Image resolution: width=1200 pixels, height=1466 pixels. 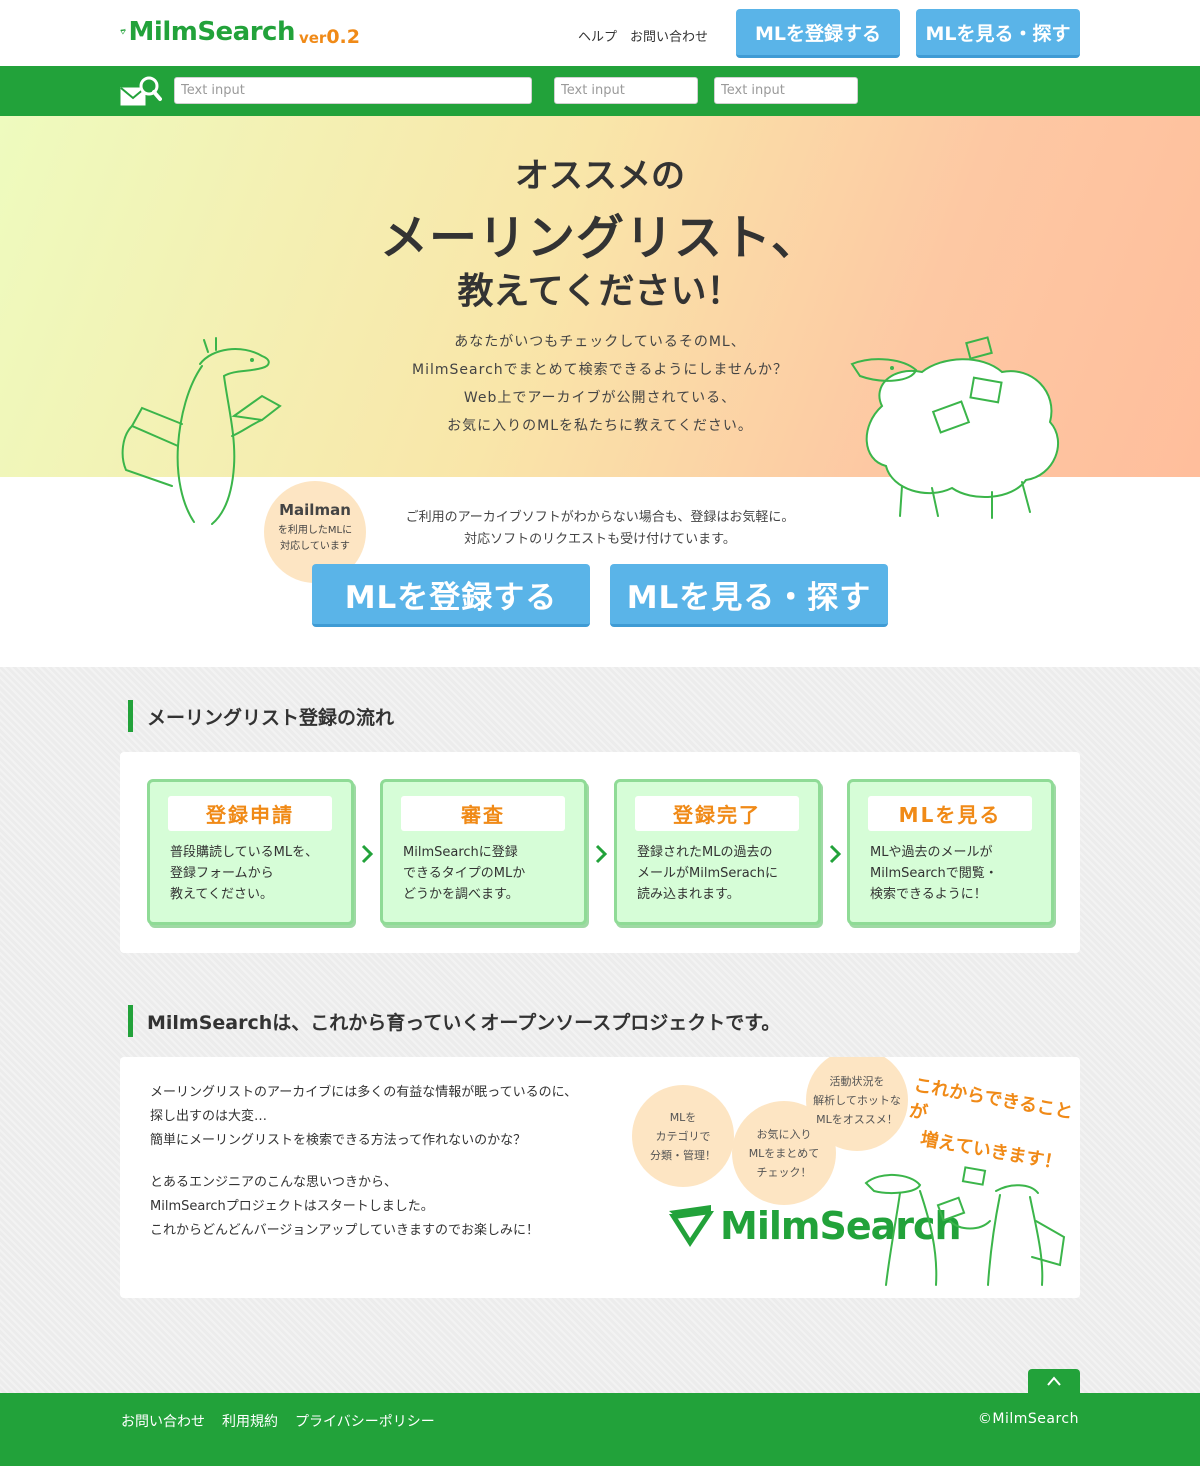 I want to click on feature-bubble: 活動状況を 解析してホットな MLをオススメ！, so click(x=857, y=1104).